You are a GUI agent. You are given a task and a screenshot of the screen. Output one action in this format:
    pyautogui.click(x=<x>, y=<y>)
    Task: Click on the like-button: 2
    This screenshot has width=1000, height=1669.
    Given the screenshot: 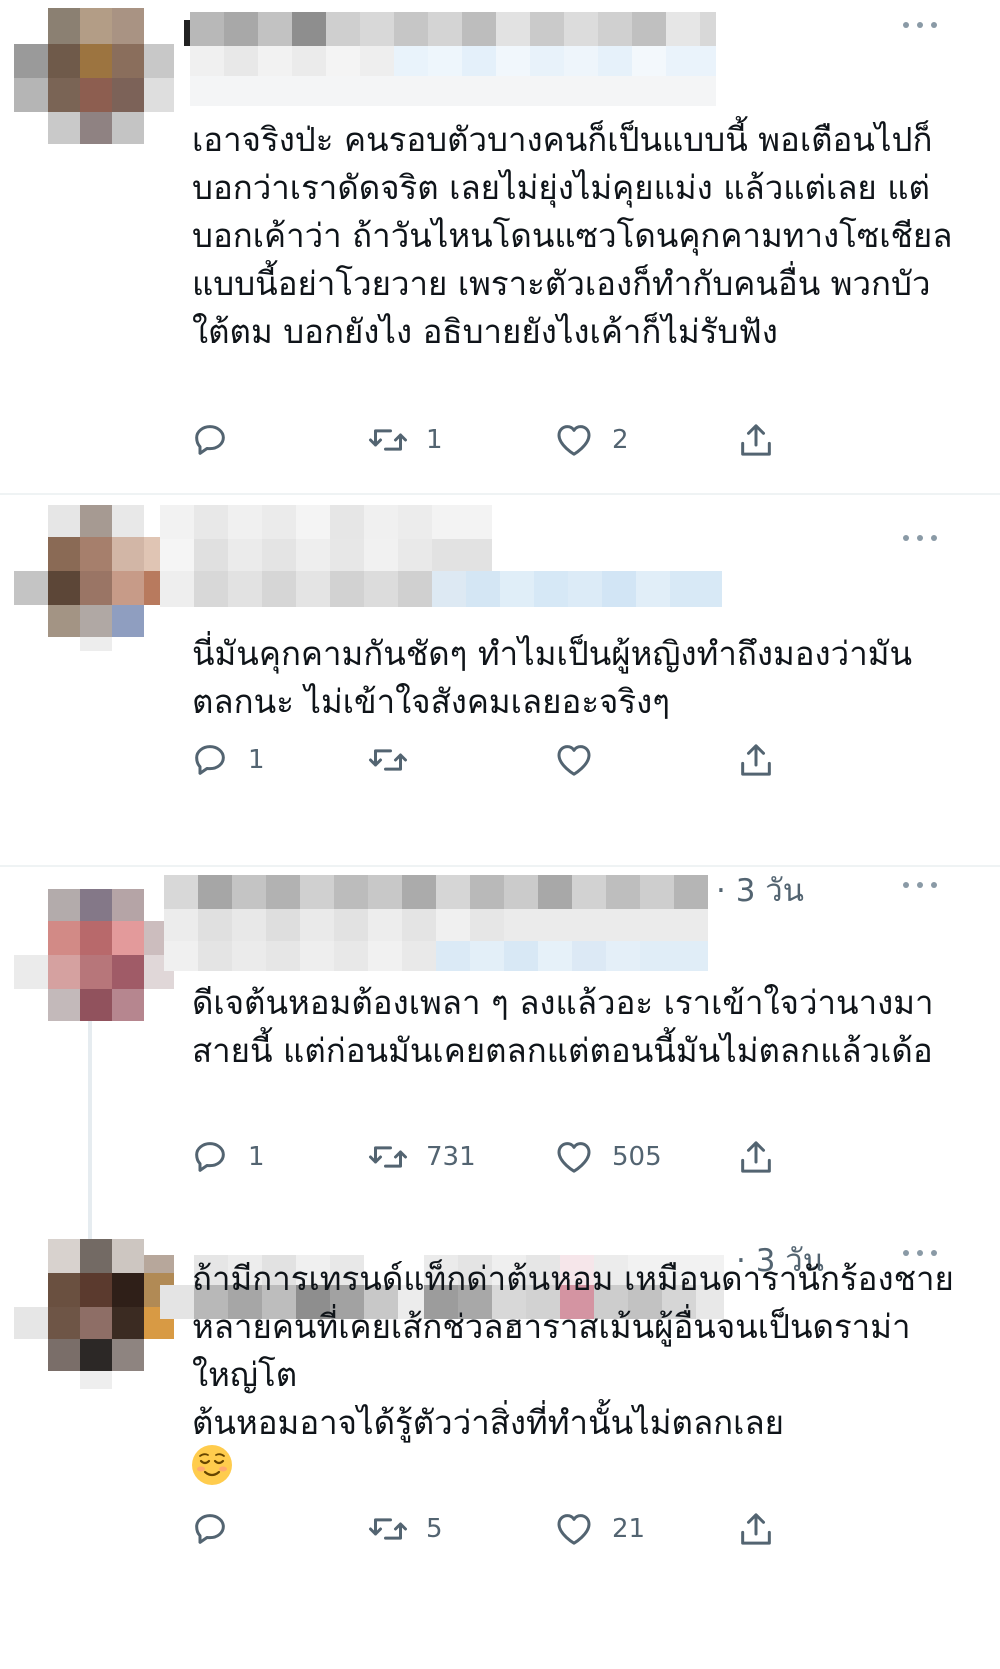 What is the action you would take?
    pyautogui.click(x=591, y=440)
    